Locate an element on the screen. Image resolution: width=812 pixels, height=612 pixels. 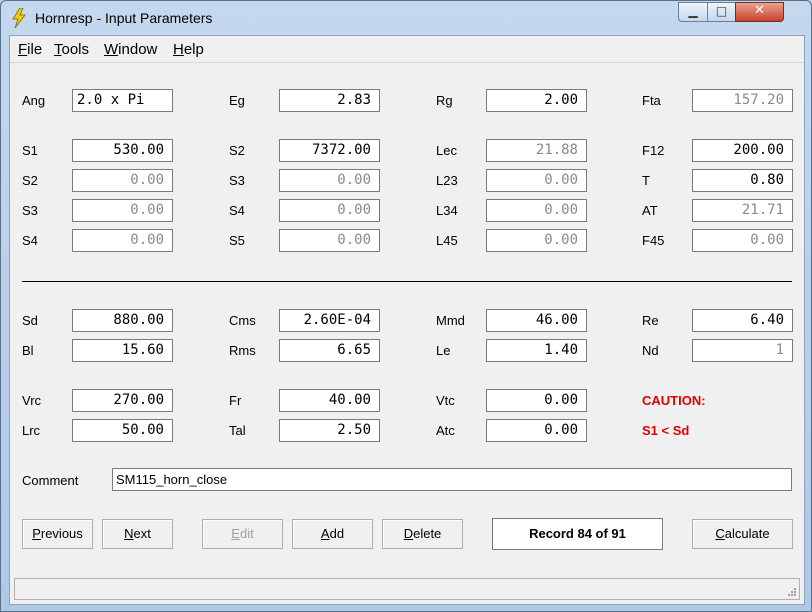
delete-button: Delete is located at coordinates (422, 534).